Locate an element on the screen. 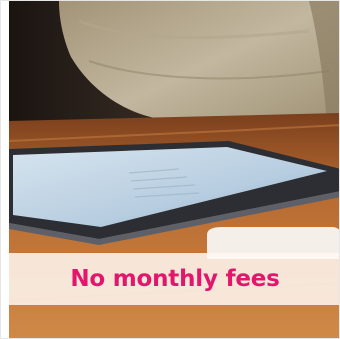  caption-band: No monthly fees is located at coordinates (174, 279).